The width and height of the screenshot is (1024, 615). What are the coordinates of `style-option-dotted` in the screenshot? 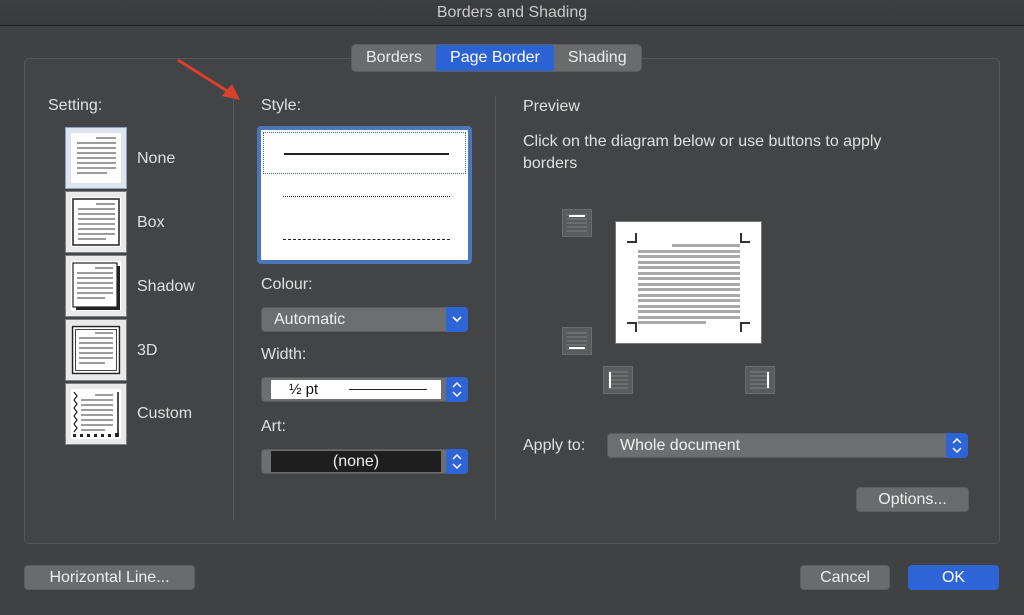 It's located at (364, 196).